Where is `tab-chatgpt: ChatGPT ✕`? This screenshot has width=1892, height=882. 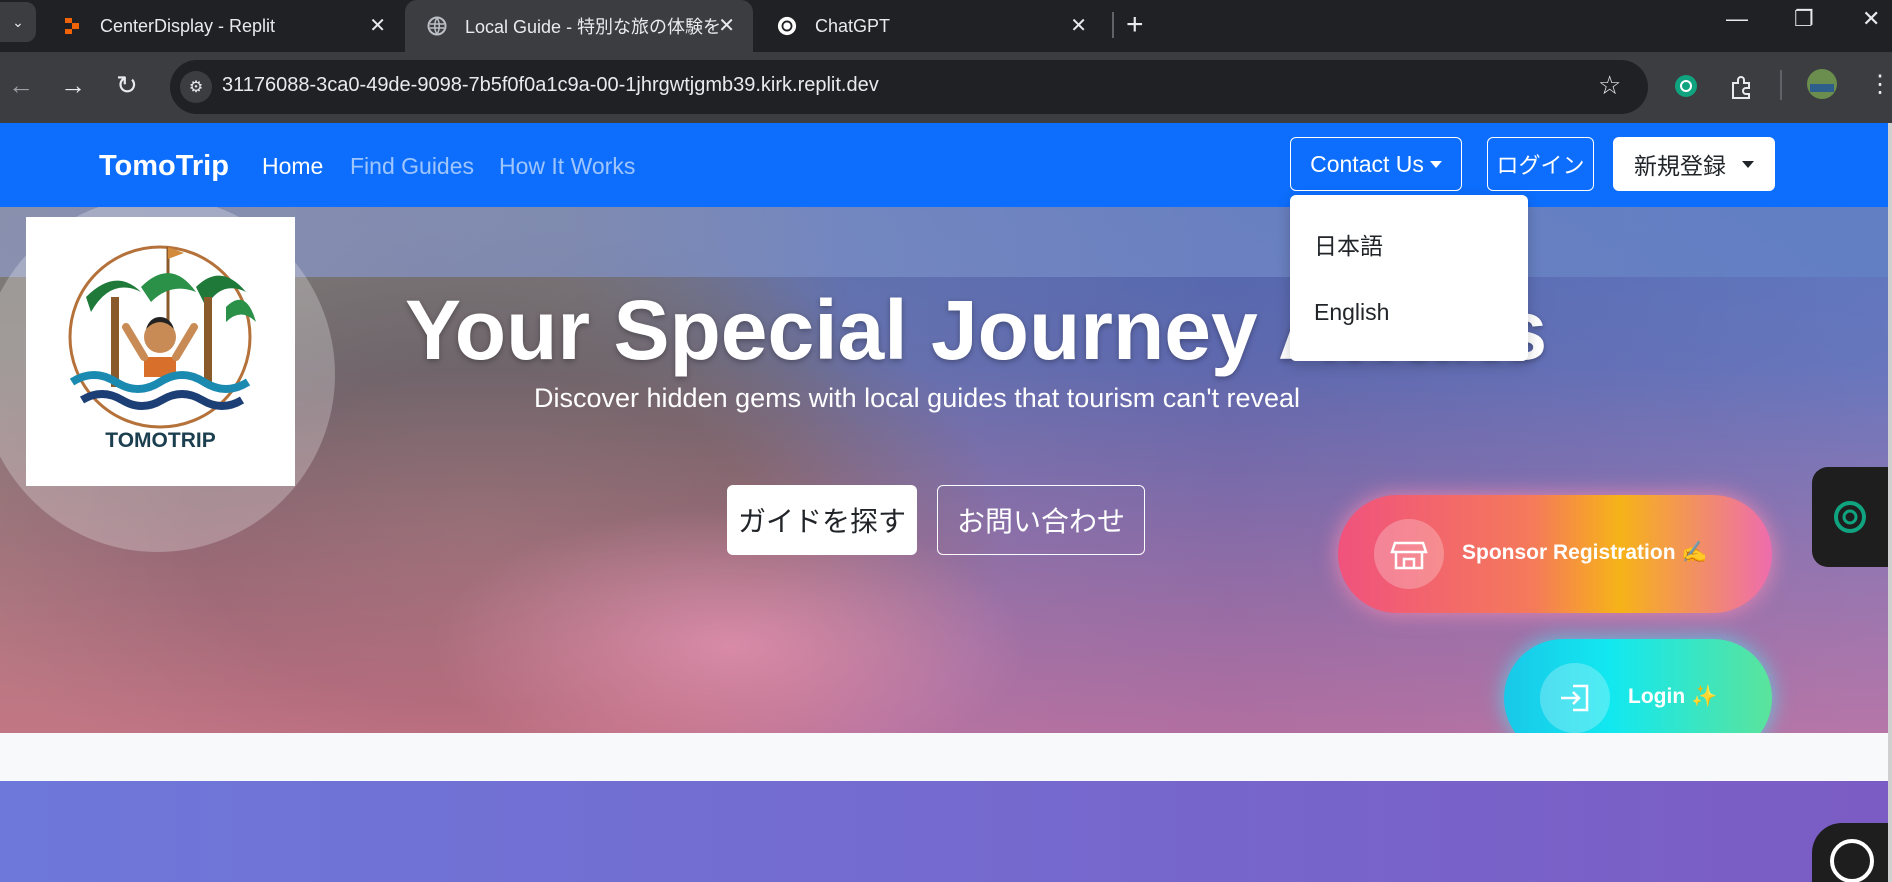 tab-chatgpt: ChatGPT ✕ is located at coordinates (930, 26).